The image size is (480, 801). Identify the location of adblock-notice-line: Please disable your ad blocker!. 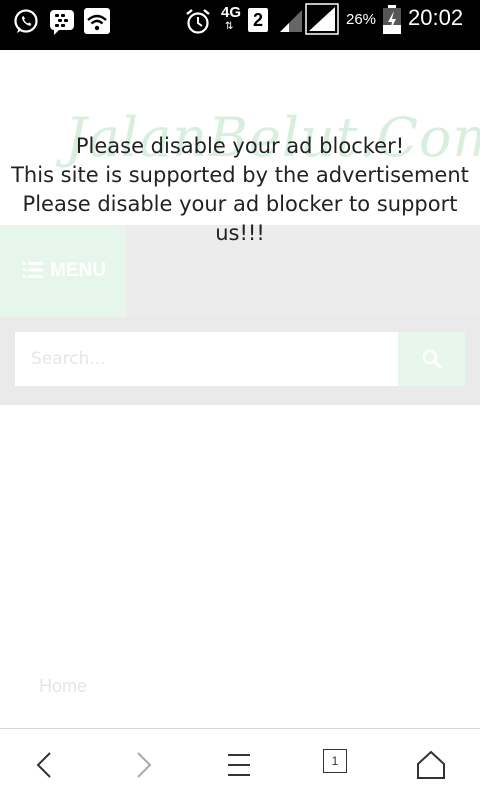
(240, 146).